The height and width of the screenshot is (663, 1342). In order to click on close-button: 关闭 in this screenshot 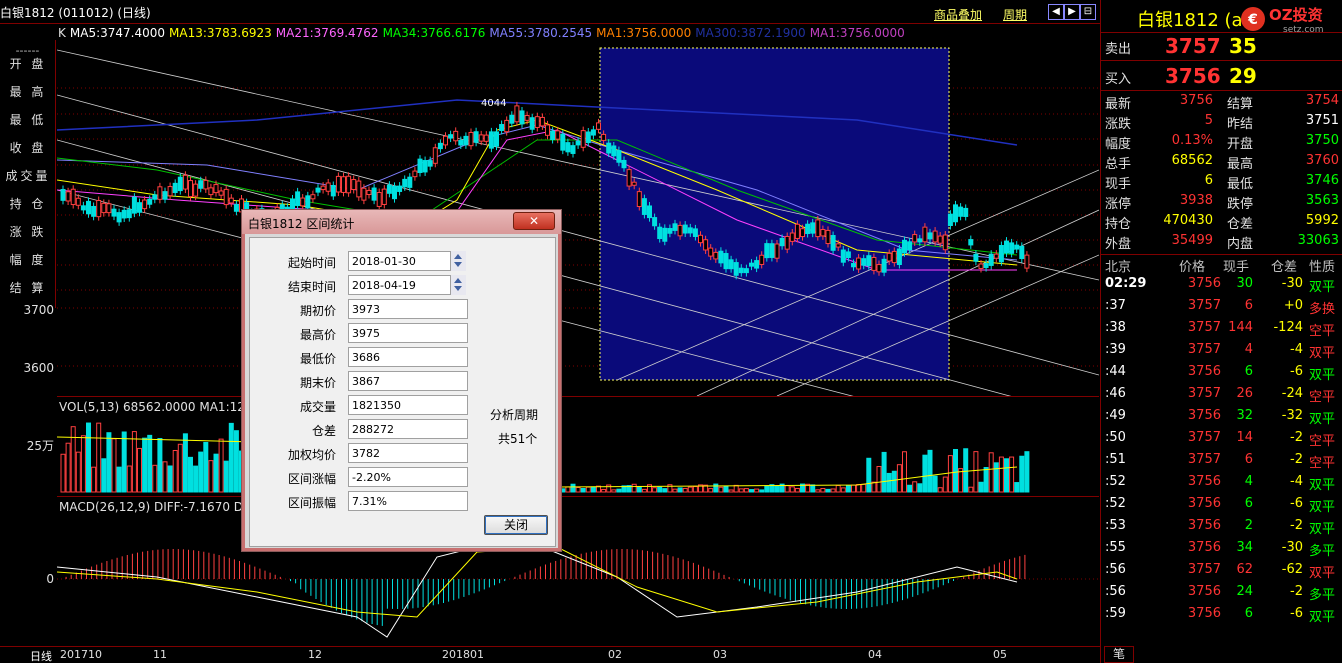, I will do `click(516, 525)`.